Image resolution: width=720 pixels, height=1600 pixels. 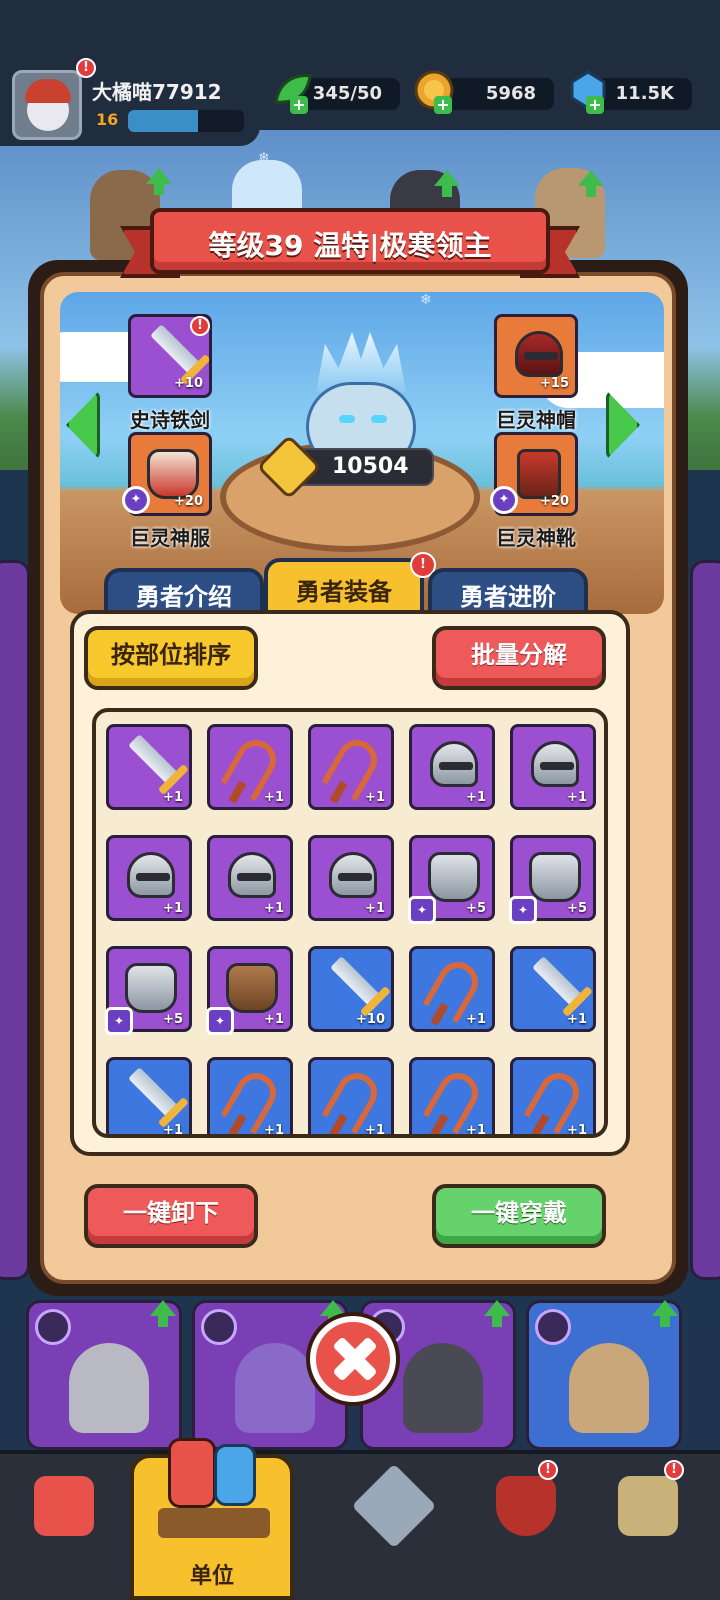 I want to click on equipped-boots-level: +20, so click(x=554, y=501).